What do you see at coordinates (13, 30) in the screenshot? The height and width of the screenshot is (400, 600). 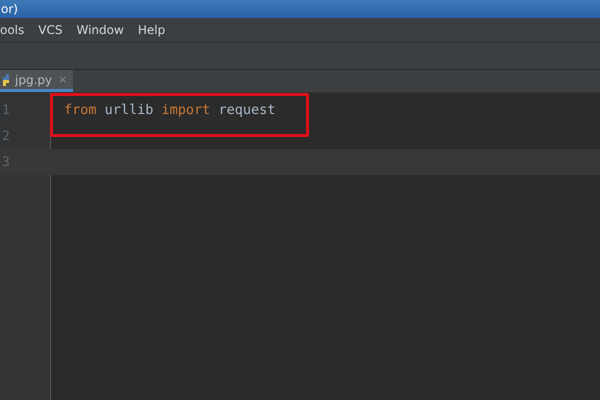 I see `menu-item: ools` at bounding box center [13, 30].